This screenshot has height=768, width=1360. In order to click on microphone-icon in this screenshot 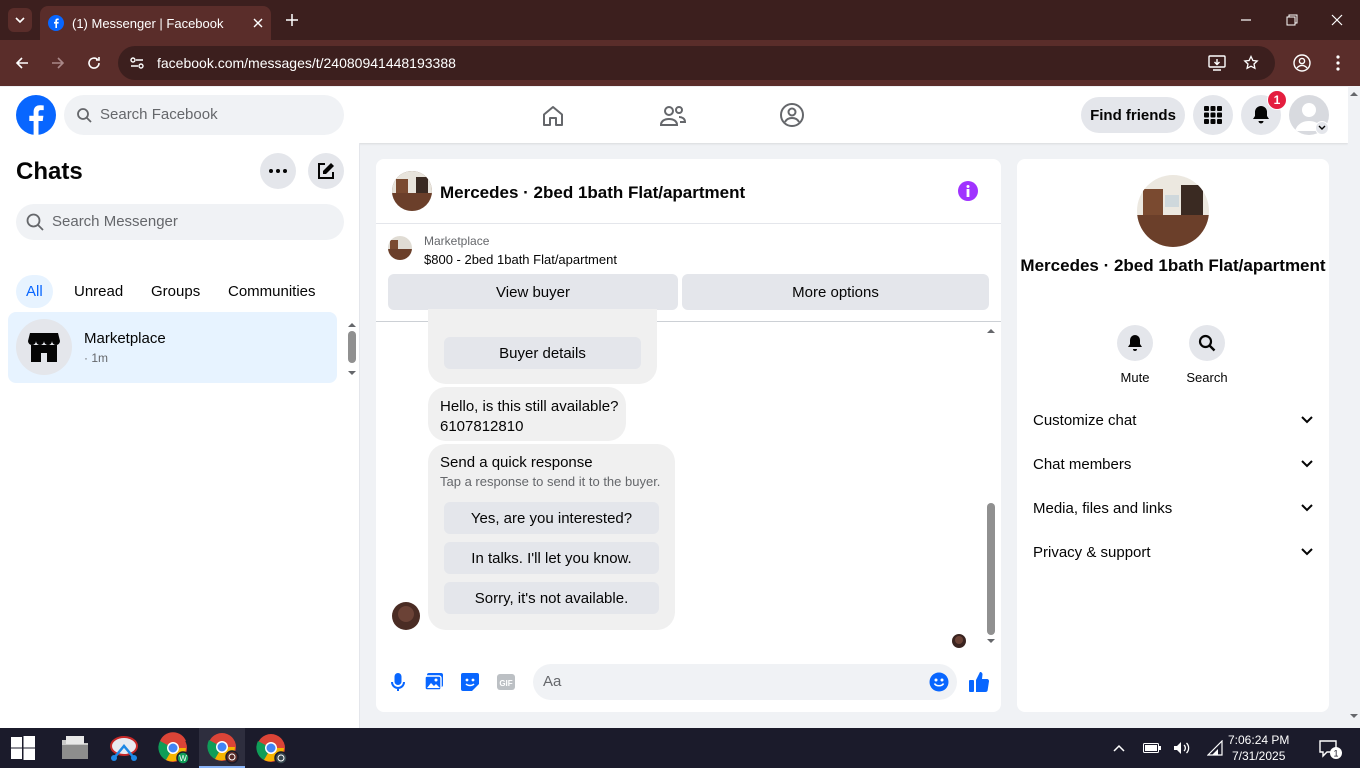, I will do `click(398, 682)`.